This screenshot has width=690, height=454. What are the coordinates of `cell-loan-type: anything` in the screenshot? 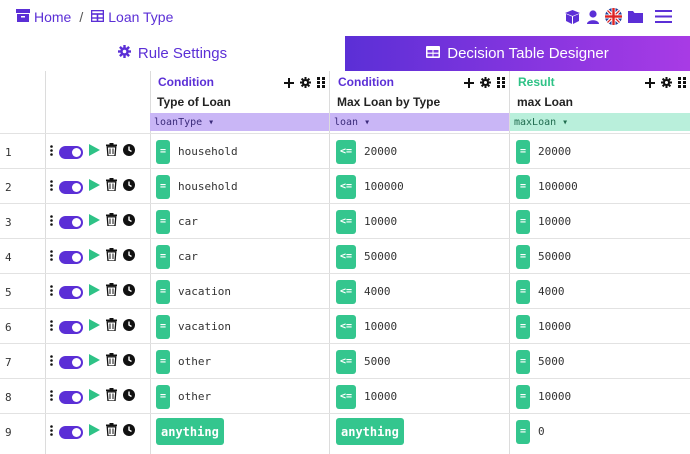 It's located at (190, 431).